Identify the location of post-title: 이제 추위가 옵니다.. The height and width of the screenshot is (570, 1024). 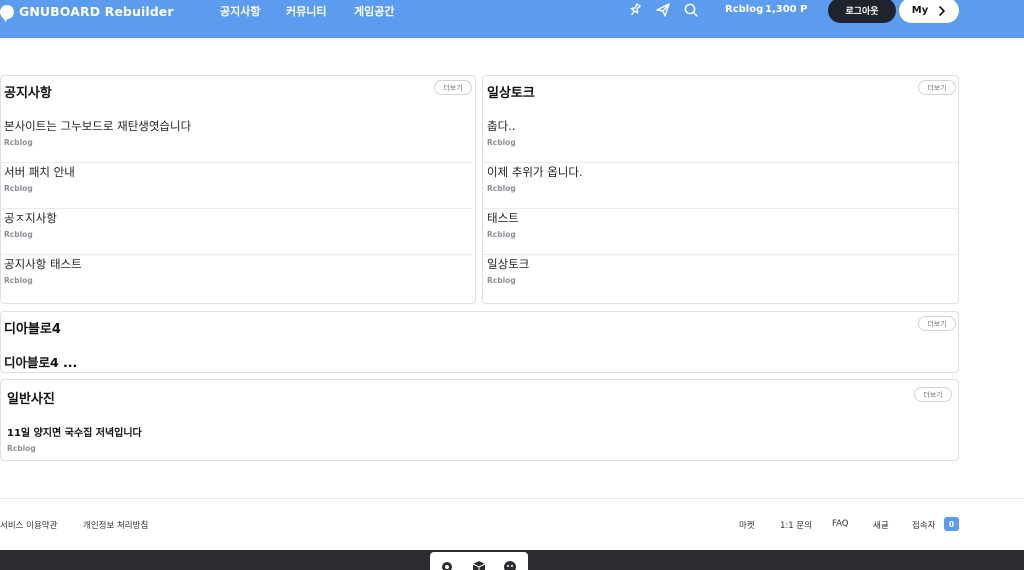
(535, 172).